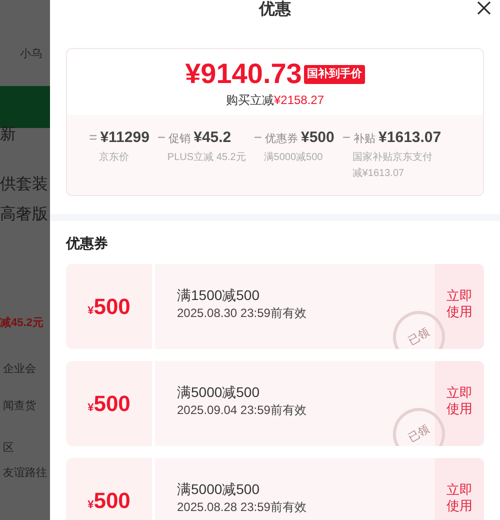 This screenshot has height=520, width=500. Describe the element at coordinates (24, 184) in the screenshot. I see `page-text-fragment: 供套装` at that location.